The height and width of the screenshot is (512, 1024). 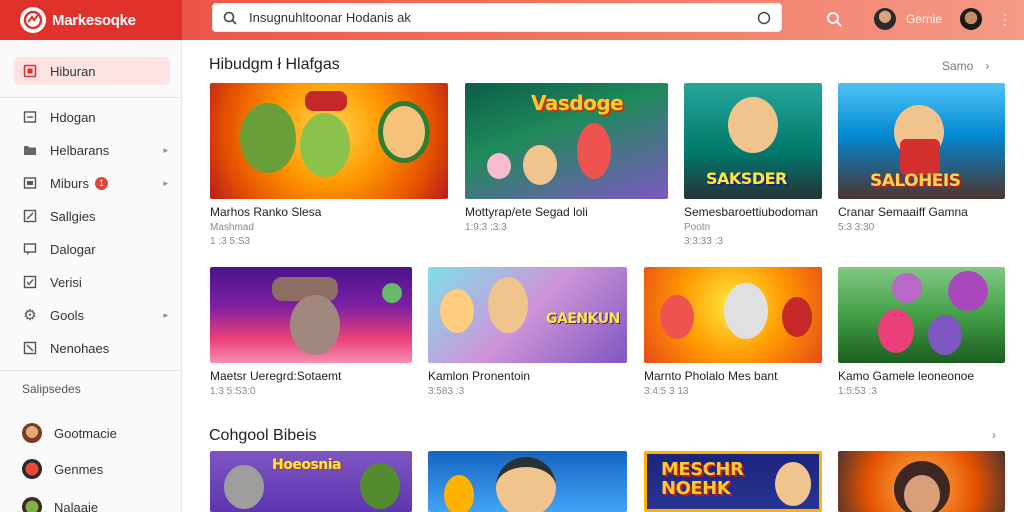 I want to click on sidebar-item-label: Verisi, so click(x=66, y=282).